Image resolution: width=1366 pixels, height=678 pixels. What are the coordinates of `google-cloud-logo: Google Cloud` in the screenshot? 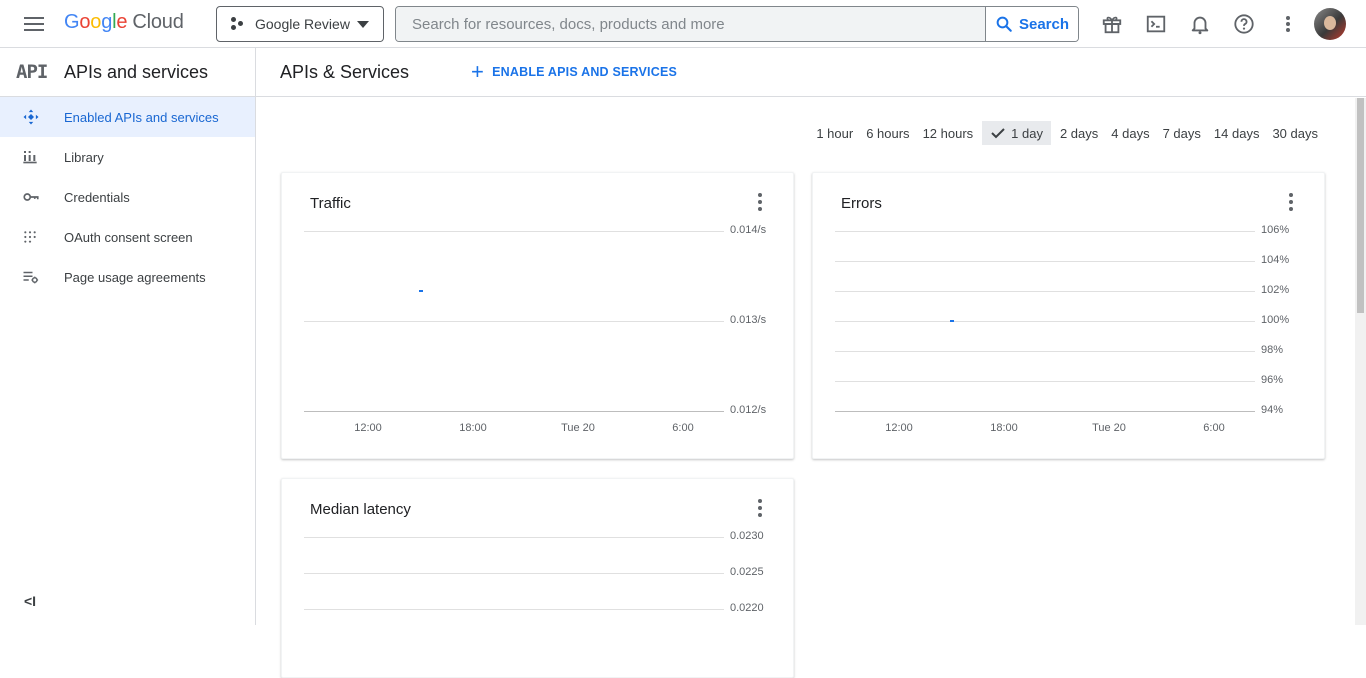 It's located at (124, 22).